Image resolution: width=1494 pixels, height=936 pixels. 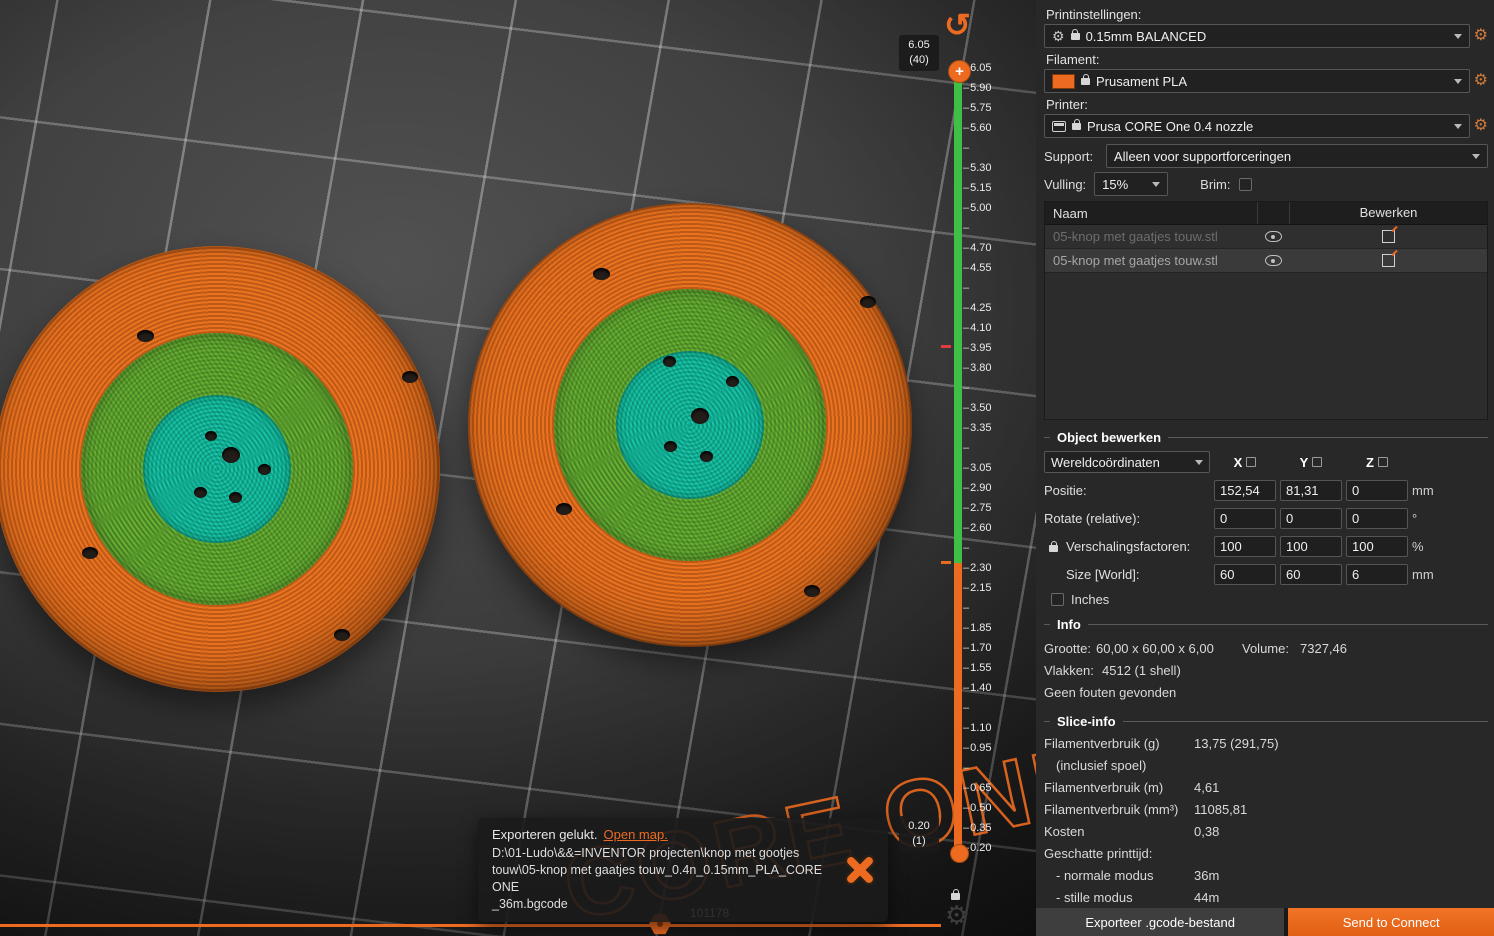 I want to click on print-settings-select: ⚙ 0.15mm BALANCED, so click(x=1257, y=36).